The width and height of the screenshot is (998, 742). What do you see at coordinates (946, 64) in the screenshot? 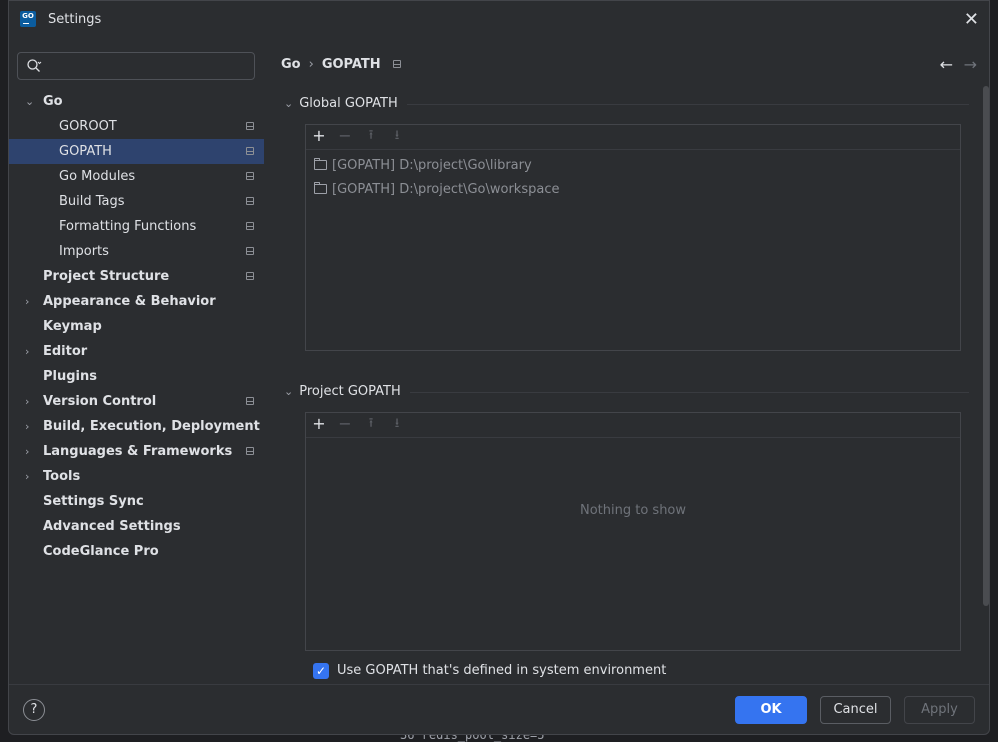
I see `back-arrow-icon: ←` at bounding box center [946, 64].